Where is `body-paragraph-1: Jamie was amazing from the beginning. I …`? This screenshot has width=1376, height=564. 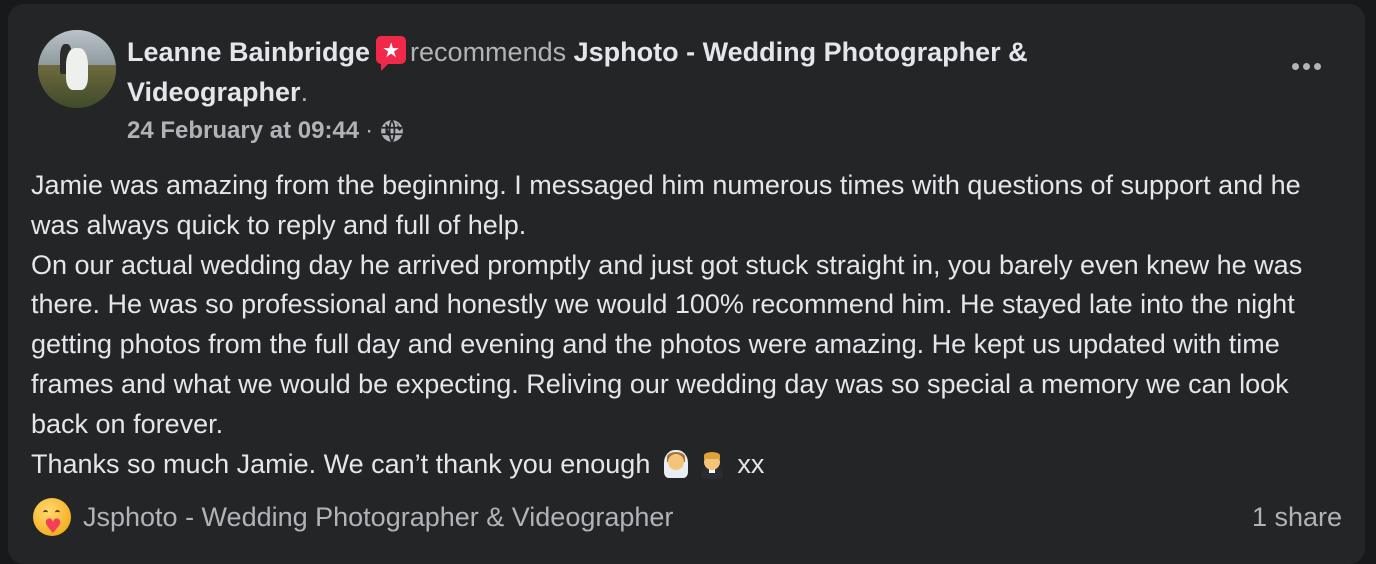
body-paragraph-1: Jamie was amazing from the beginning. I … is located at coordinates (666, 205).